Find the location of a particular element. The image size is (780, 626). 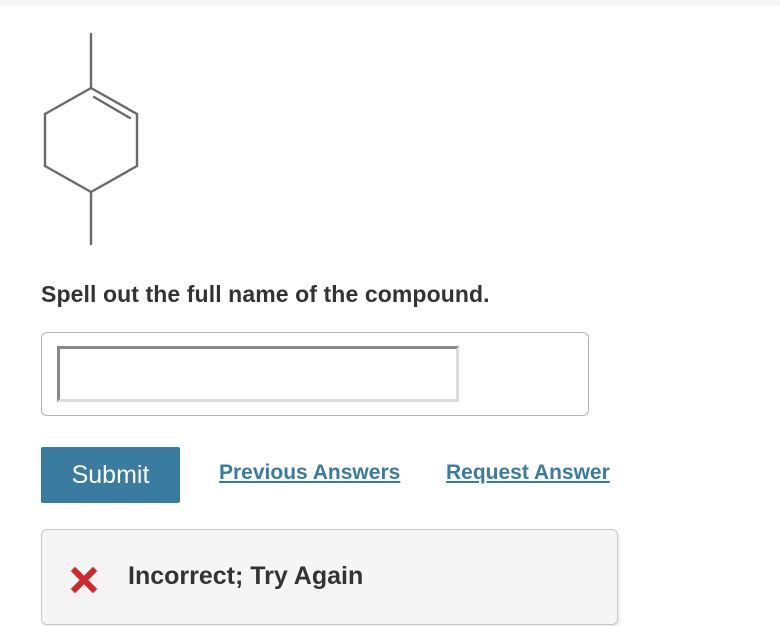

request-answer-link: Request Answer is located at coordinates (528, 473).